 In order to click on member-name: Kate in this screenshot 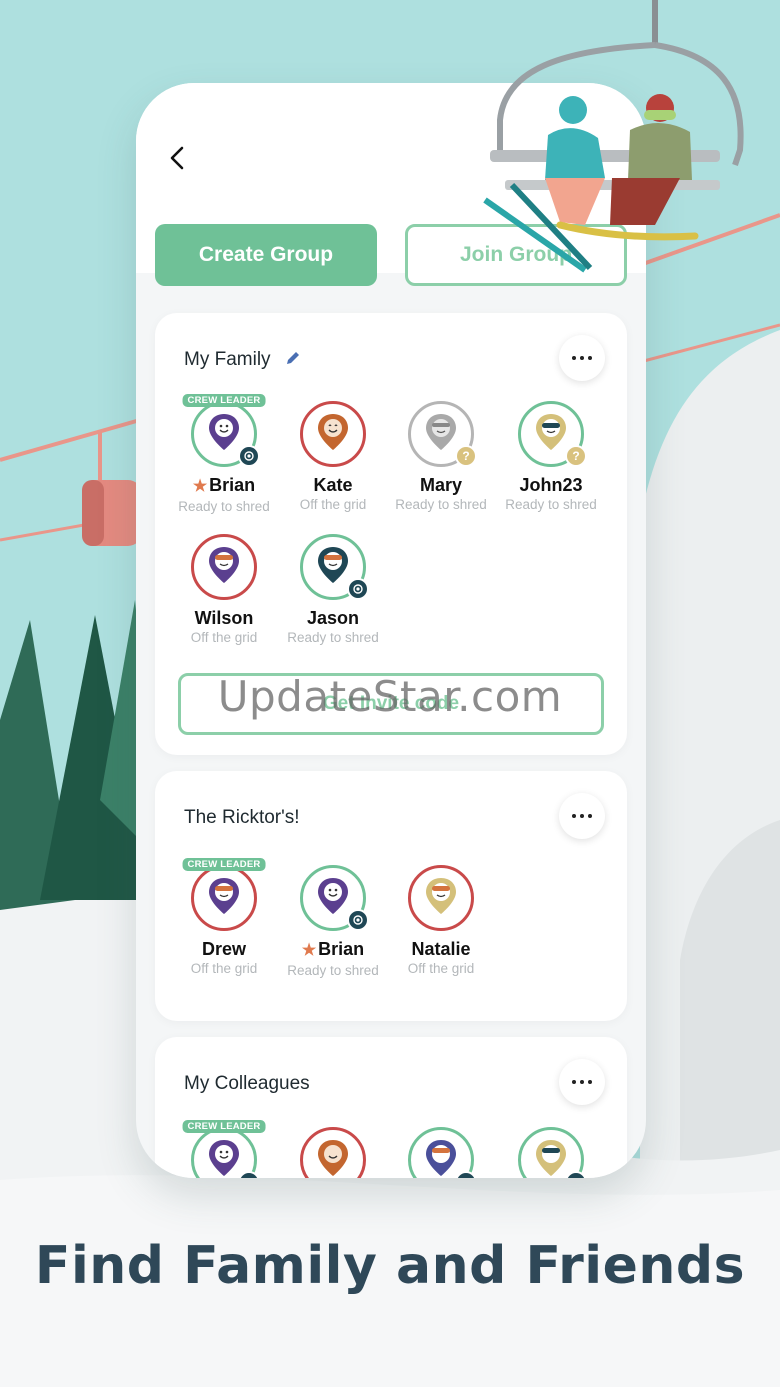, I will do `click(333, 485)`.